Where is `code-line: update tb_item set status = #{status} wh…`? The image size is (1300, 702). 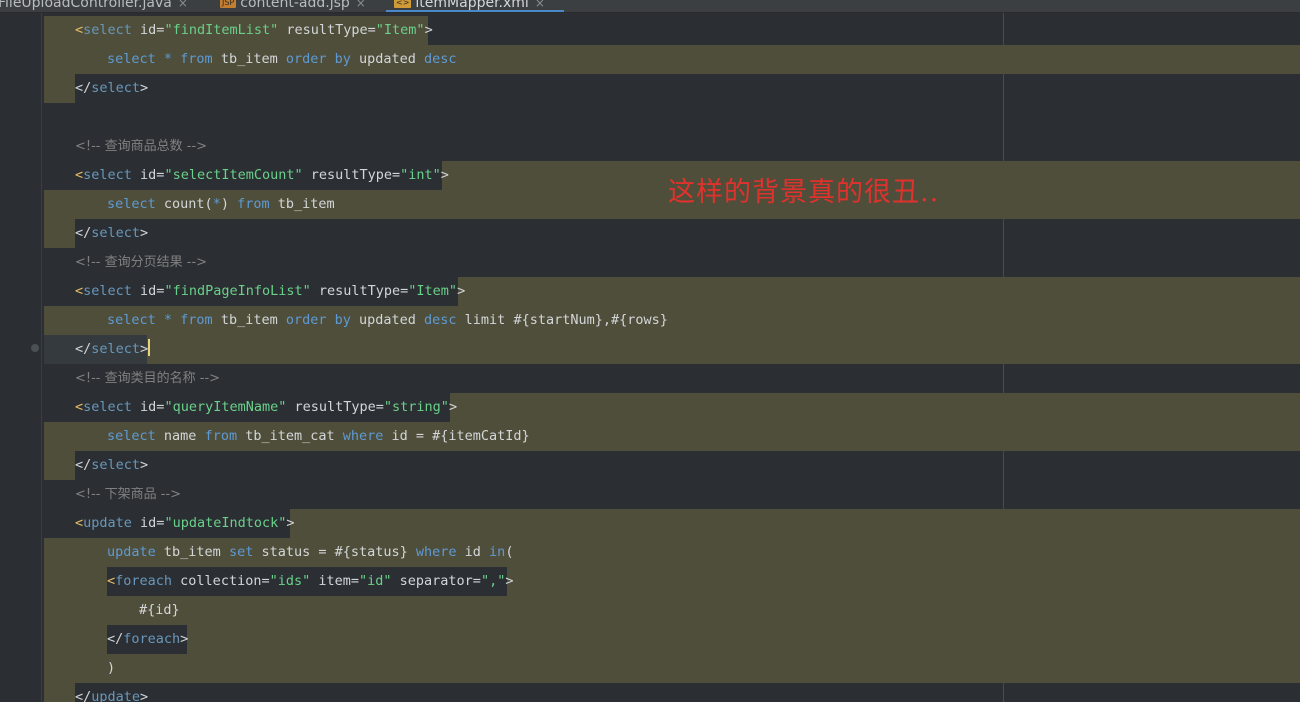 code-line: update tb_item set status = #{status} wh… is located at coordinates (672, 552).